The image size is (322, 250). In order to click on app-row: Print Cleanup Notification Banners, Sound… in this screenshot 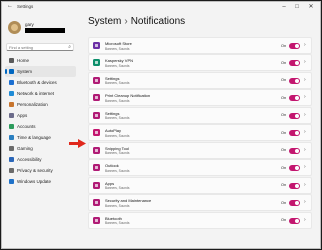, I will do `click(200, 98)`.